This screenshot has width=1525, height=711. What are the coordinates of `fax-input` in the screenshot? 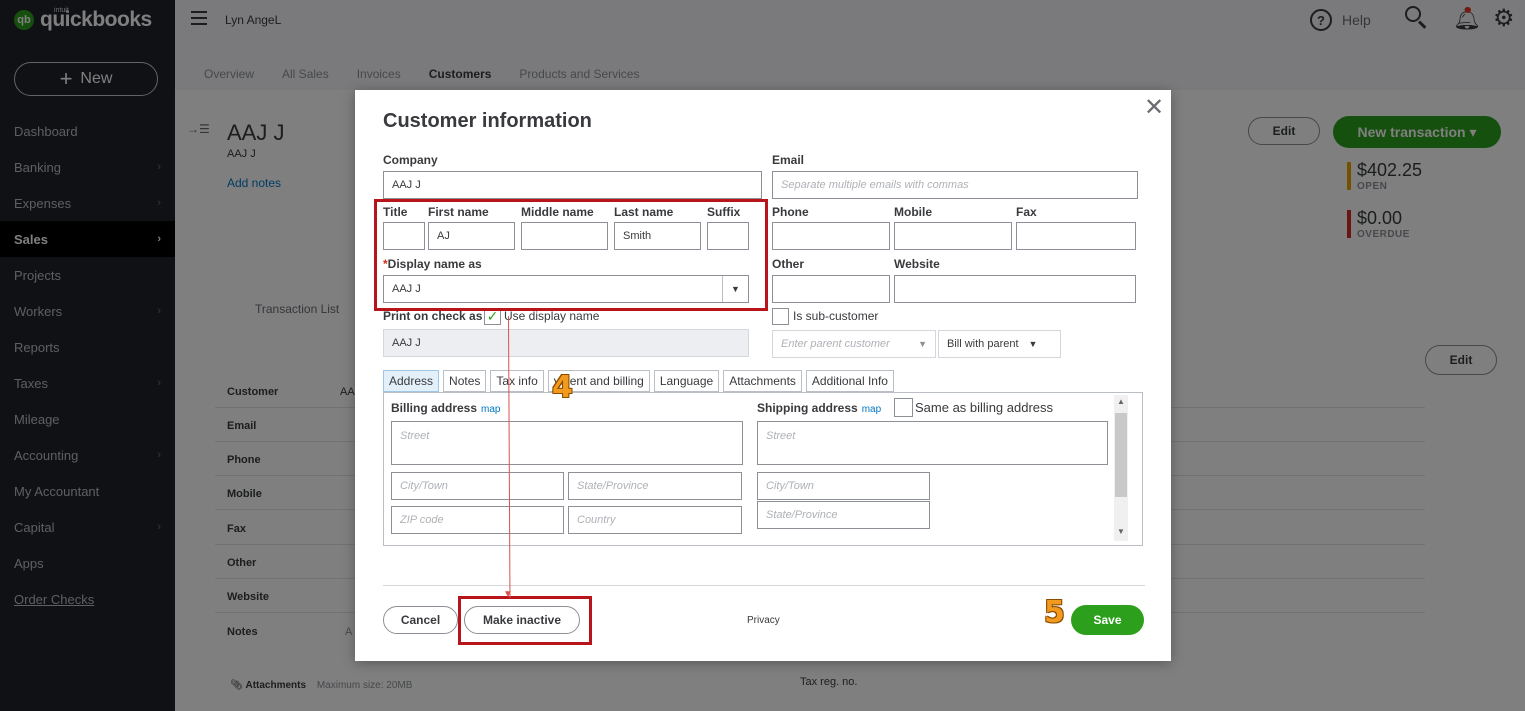 It's located at (1076, 236).